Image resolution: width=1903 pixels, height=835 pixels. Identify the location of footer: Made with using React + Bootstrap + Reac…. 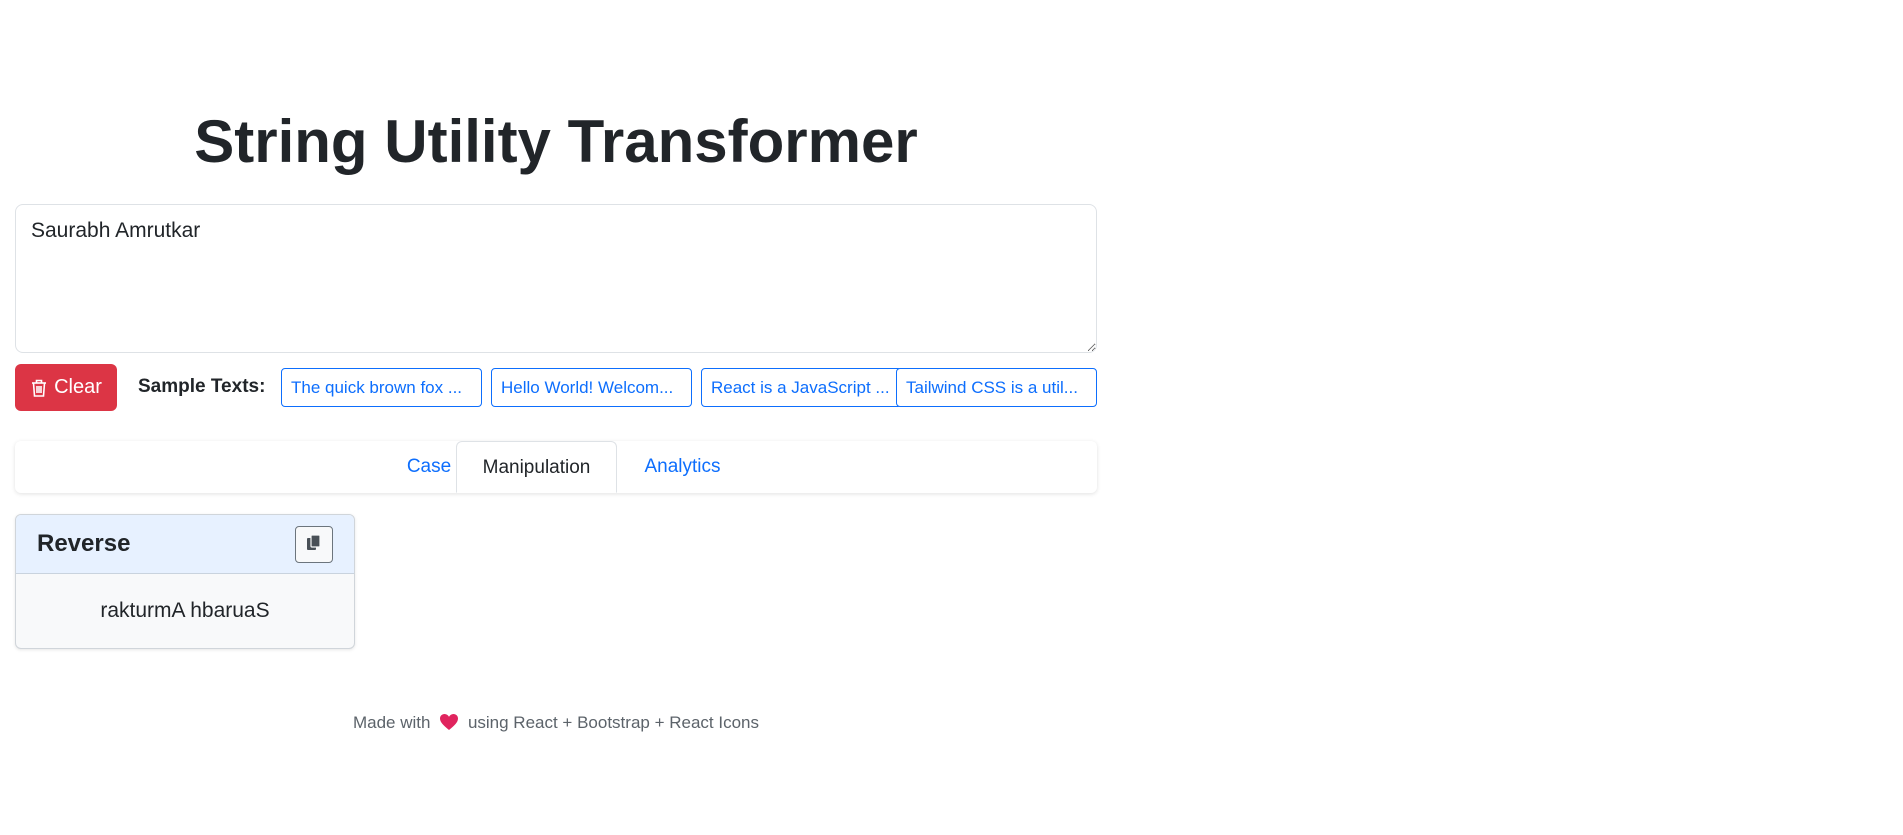
(556, 724).